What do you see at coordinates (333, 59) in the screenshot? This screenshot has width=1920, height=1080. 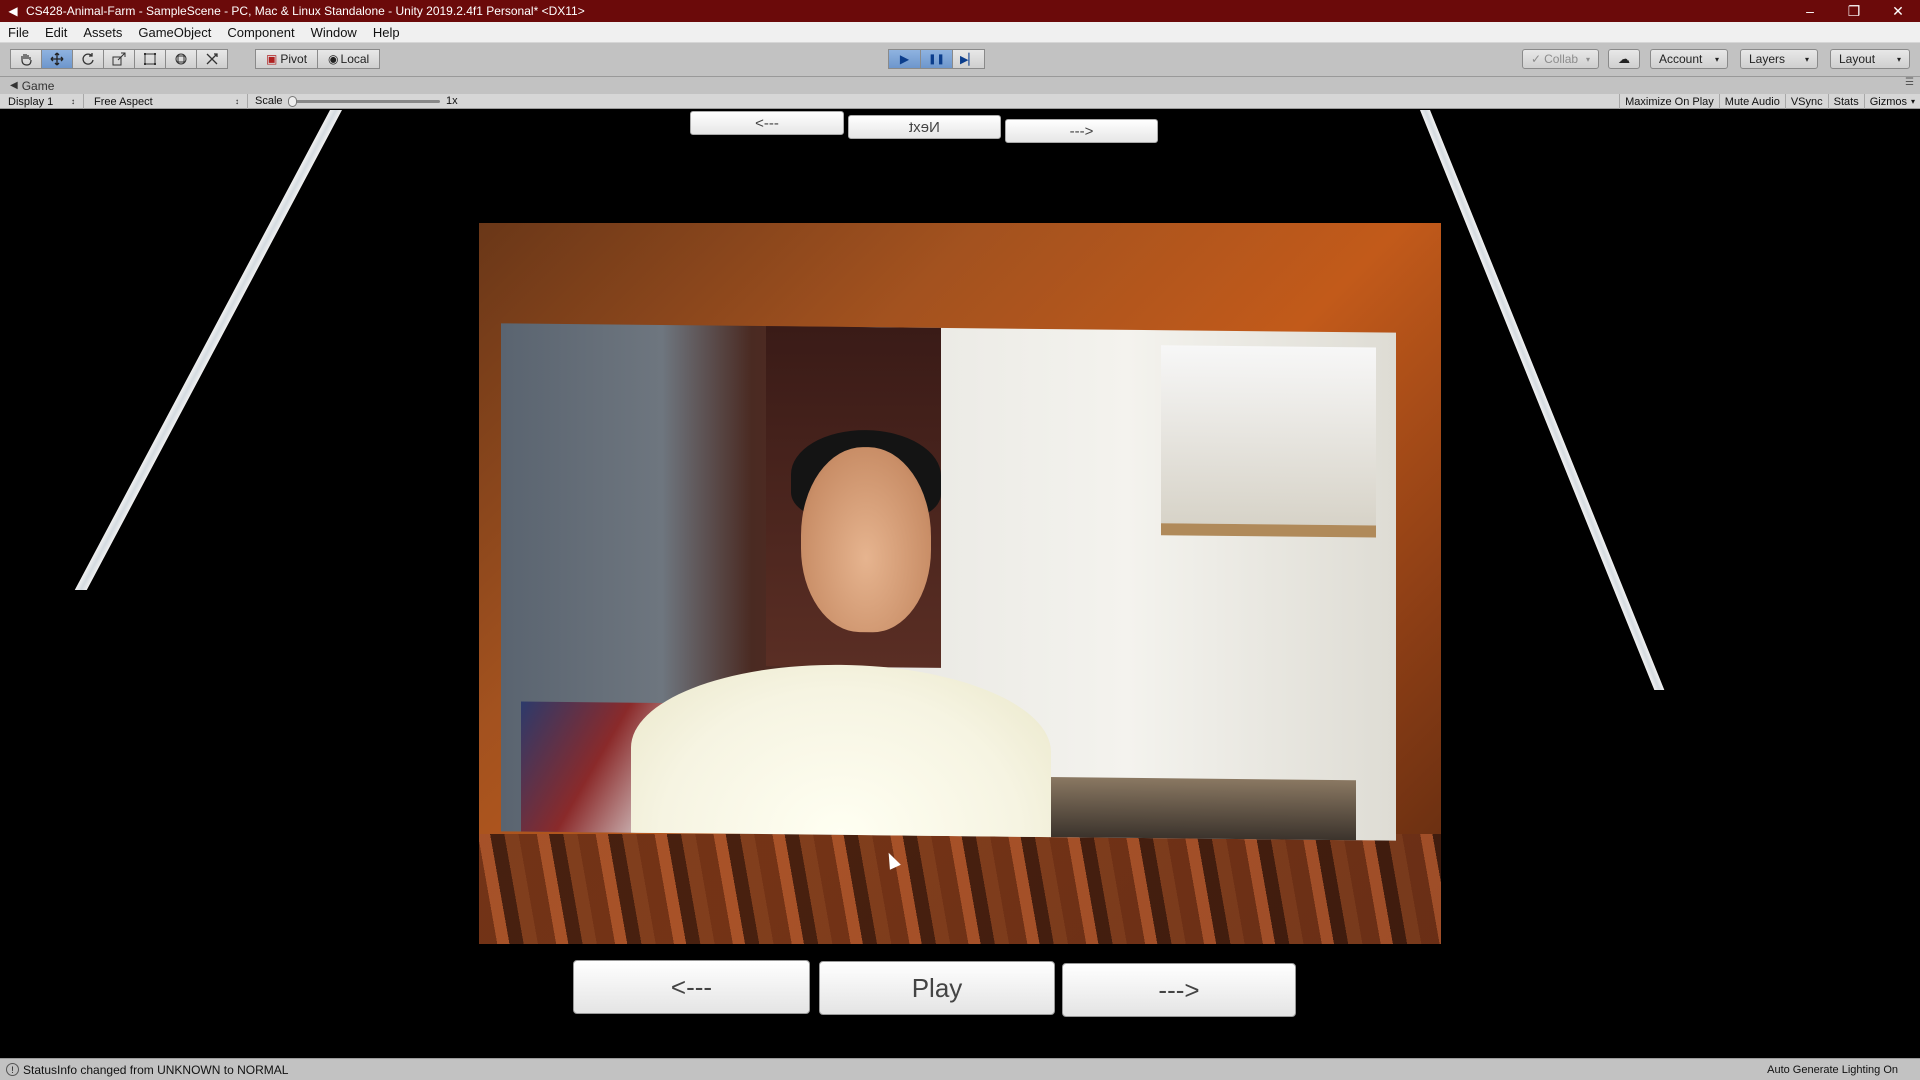 I see `local-icon: ◉` at bounding box center [333, 59].